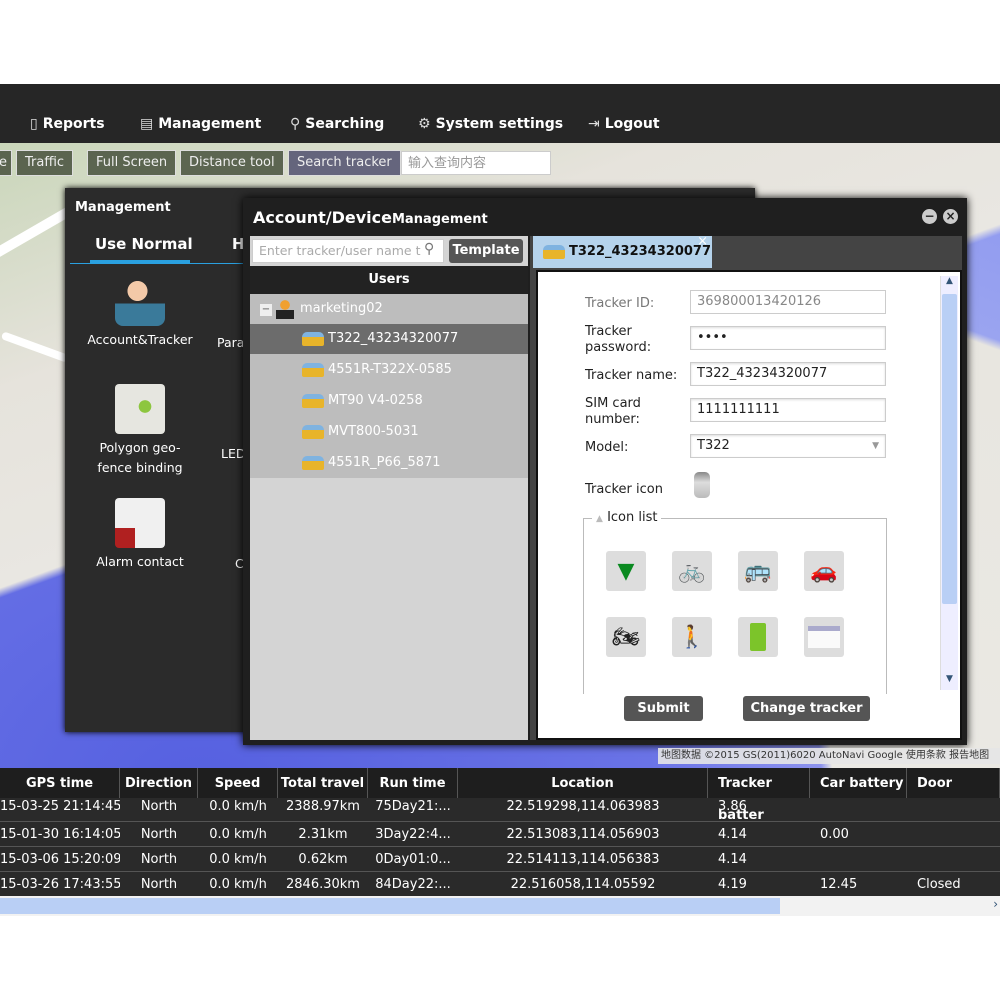 The image size is (1000, 1000). Describe the element at coordinates (626, 571) in the screenshot. I see `arrow-icon: ▼` at that location.